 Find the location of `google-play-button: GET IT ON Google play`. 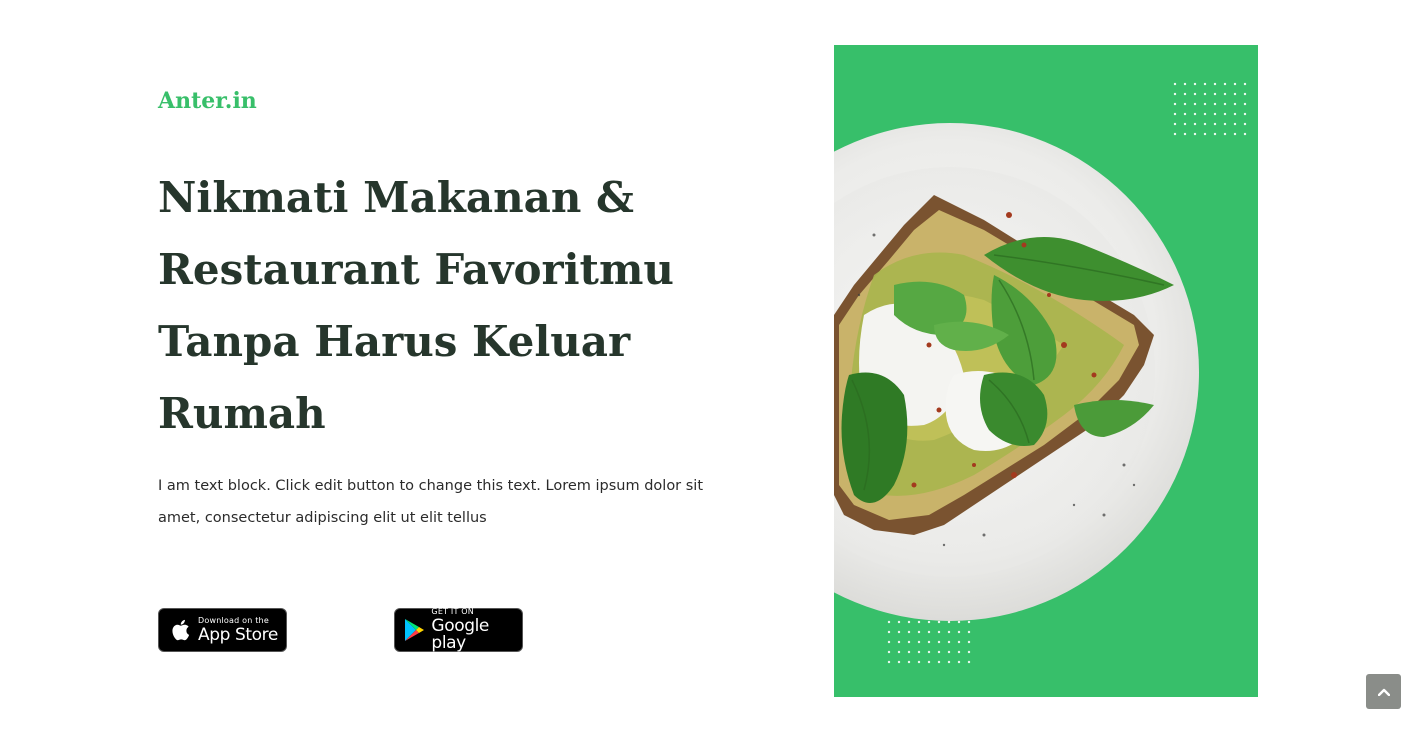

google-play-button: GET IT ON Google play is located at coordinates (458, 630).